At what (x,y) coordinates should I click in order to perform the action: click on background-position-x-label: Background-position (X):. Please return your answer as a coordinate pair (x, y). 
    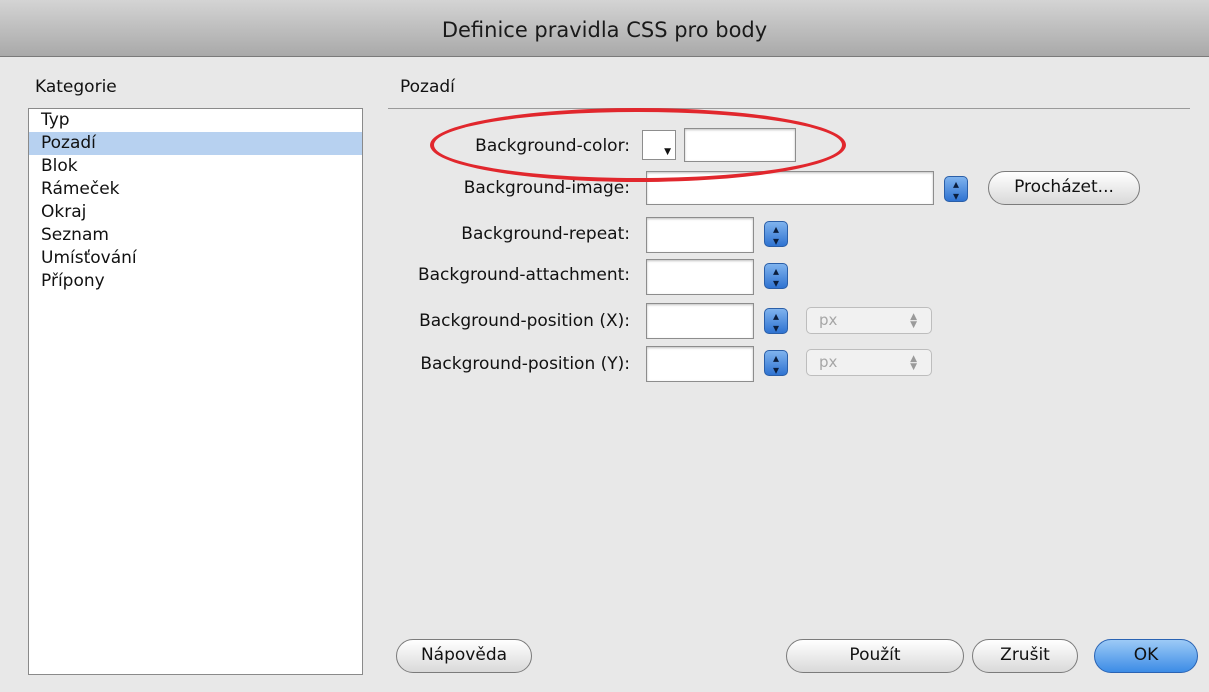
    Looking at the image, I should click on (524, 321).